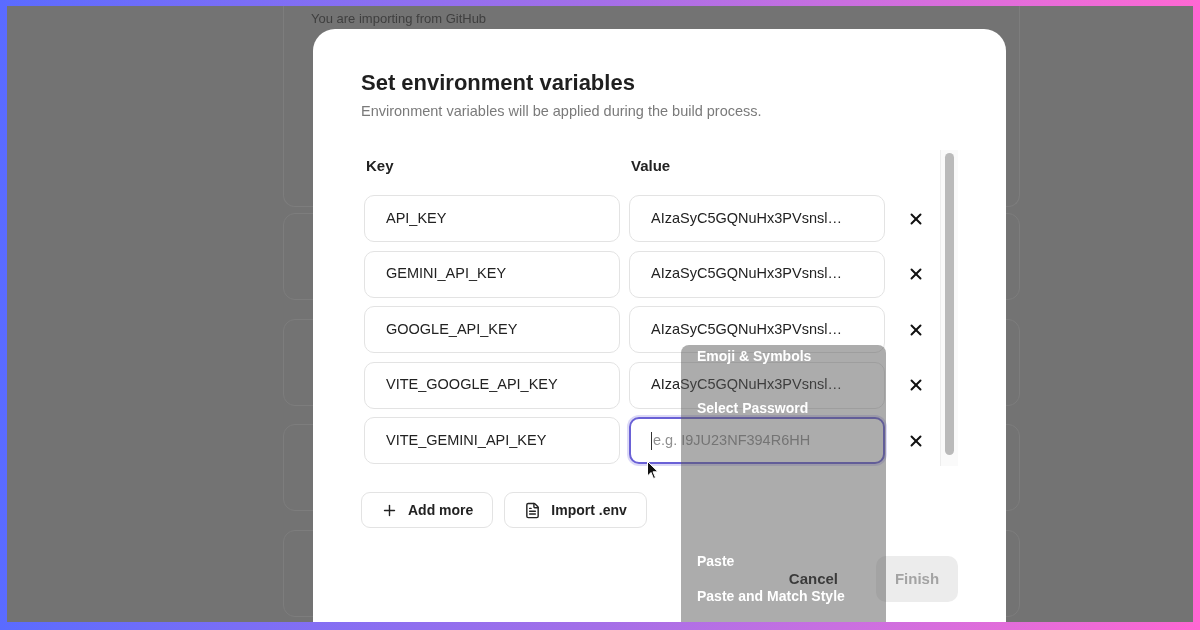 This screenshot has height=630, width=1200. I want to click on dialog-subtitle: Environment variables will be applied during the build process., so click(562, 111).